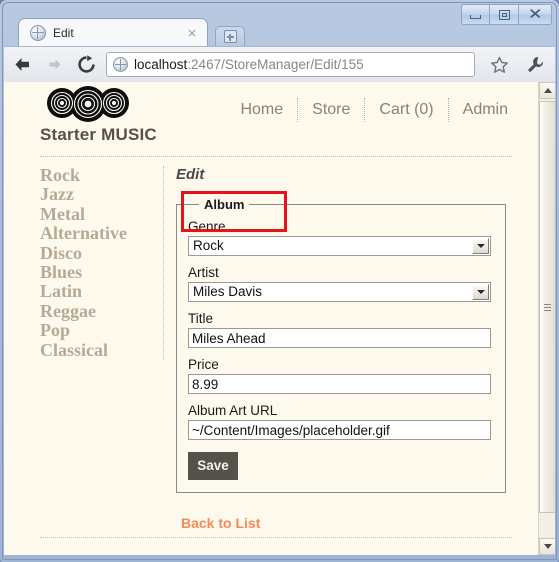  Describe the element at coordinates (96, 292) in the screenshot. I see `sidebar-item-latin: Latin` at that location.